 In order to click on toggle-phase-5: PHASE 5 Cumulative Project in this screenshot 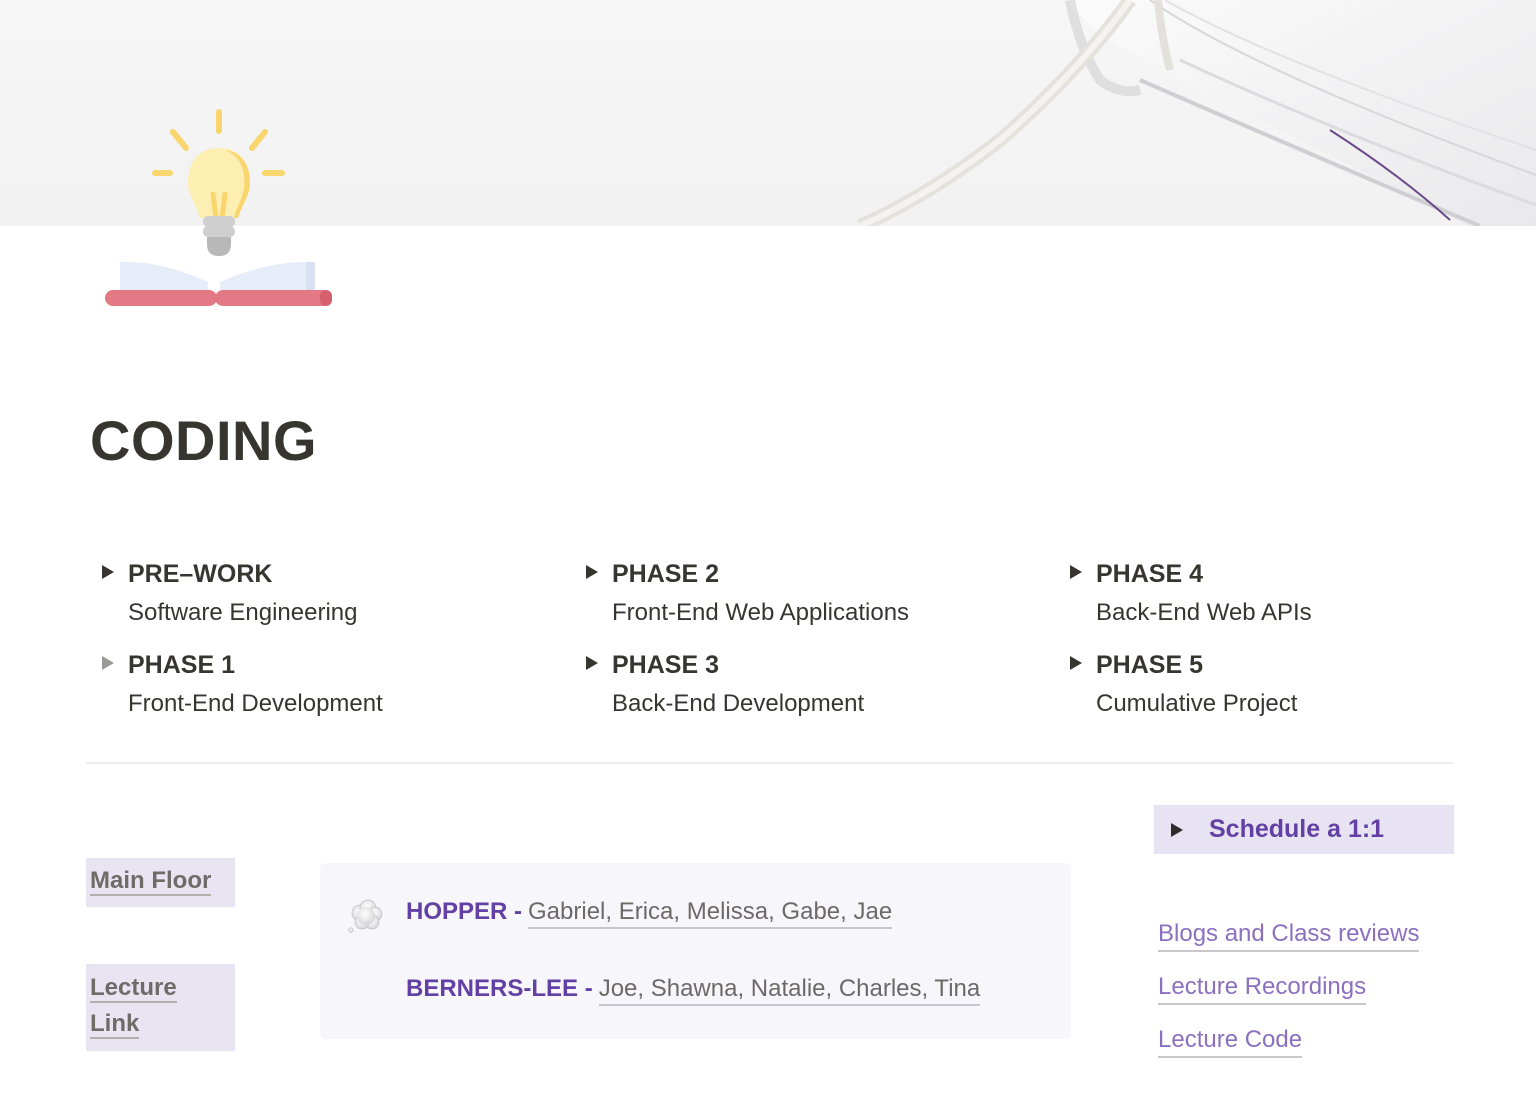, I will do `click(1176, 684)`.